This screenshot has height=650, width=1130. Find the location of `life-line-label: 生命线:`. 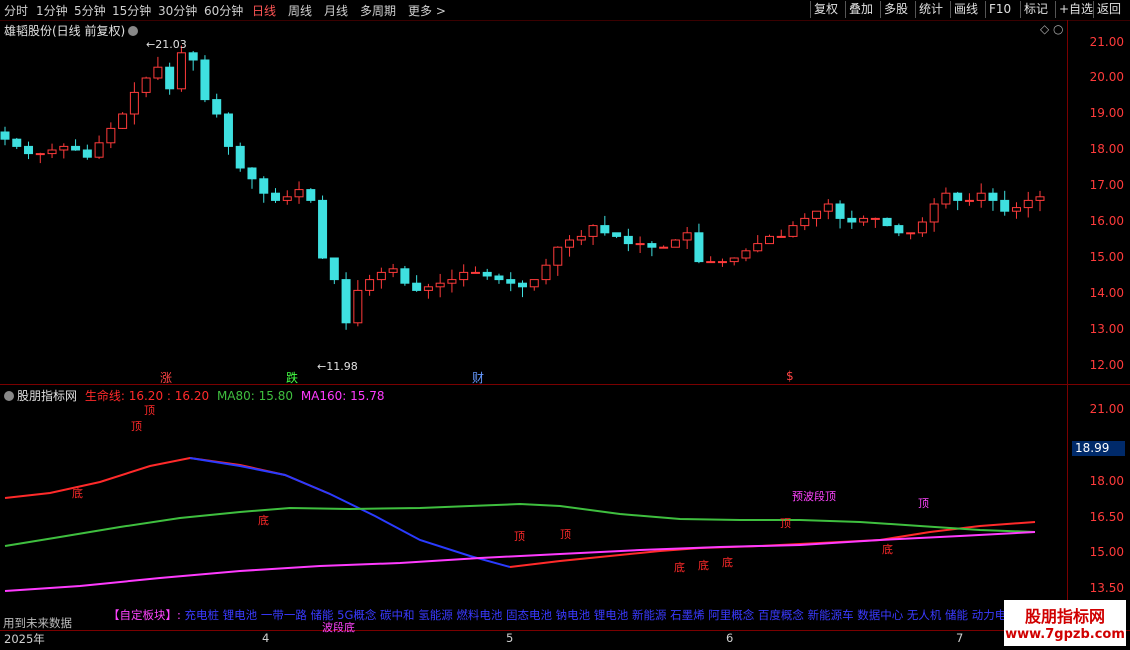

life-line-label: 生命线: is located at coordinates (104, 396).